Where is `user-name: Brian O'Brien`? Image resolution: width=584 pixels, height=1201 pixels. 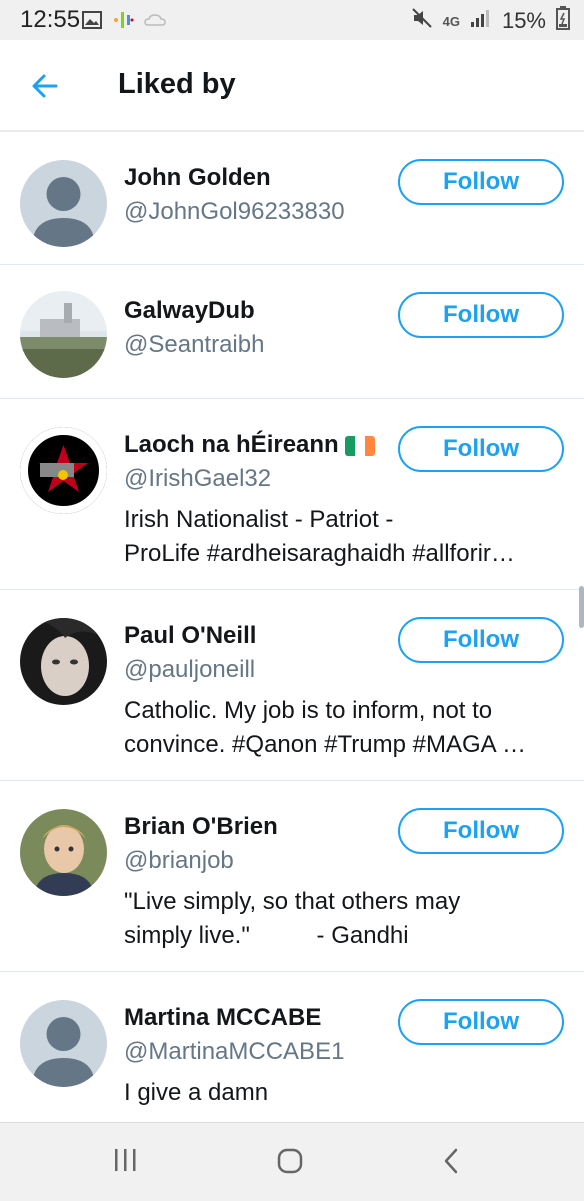 user-name: Brian O'Brien is located at coordinates (201, 827).